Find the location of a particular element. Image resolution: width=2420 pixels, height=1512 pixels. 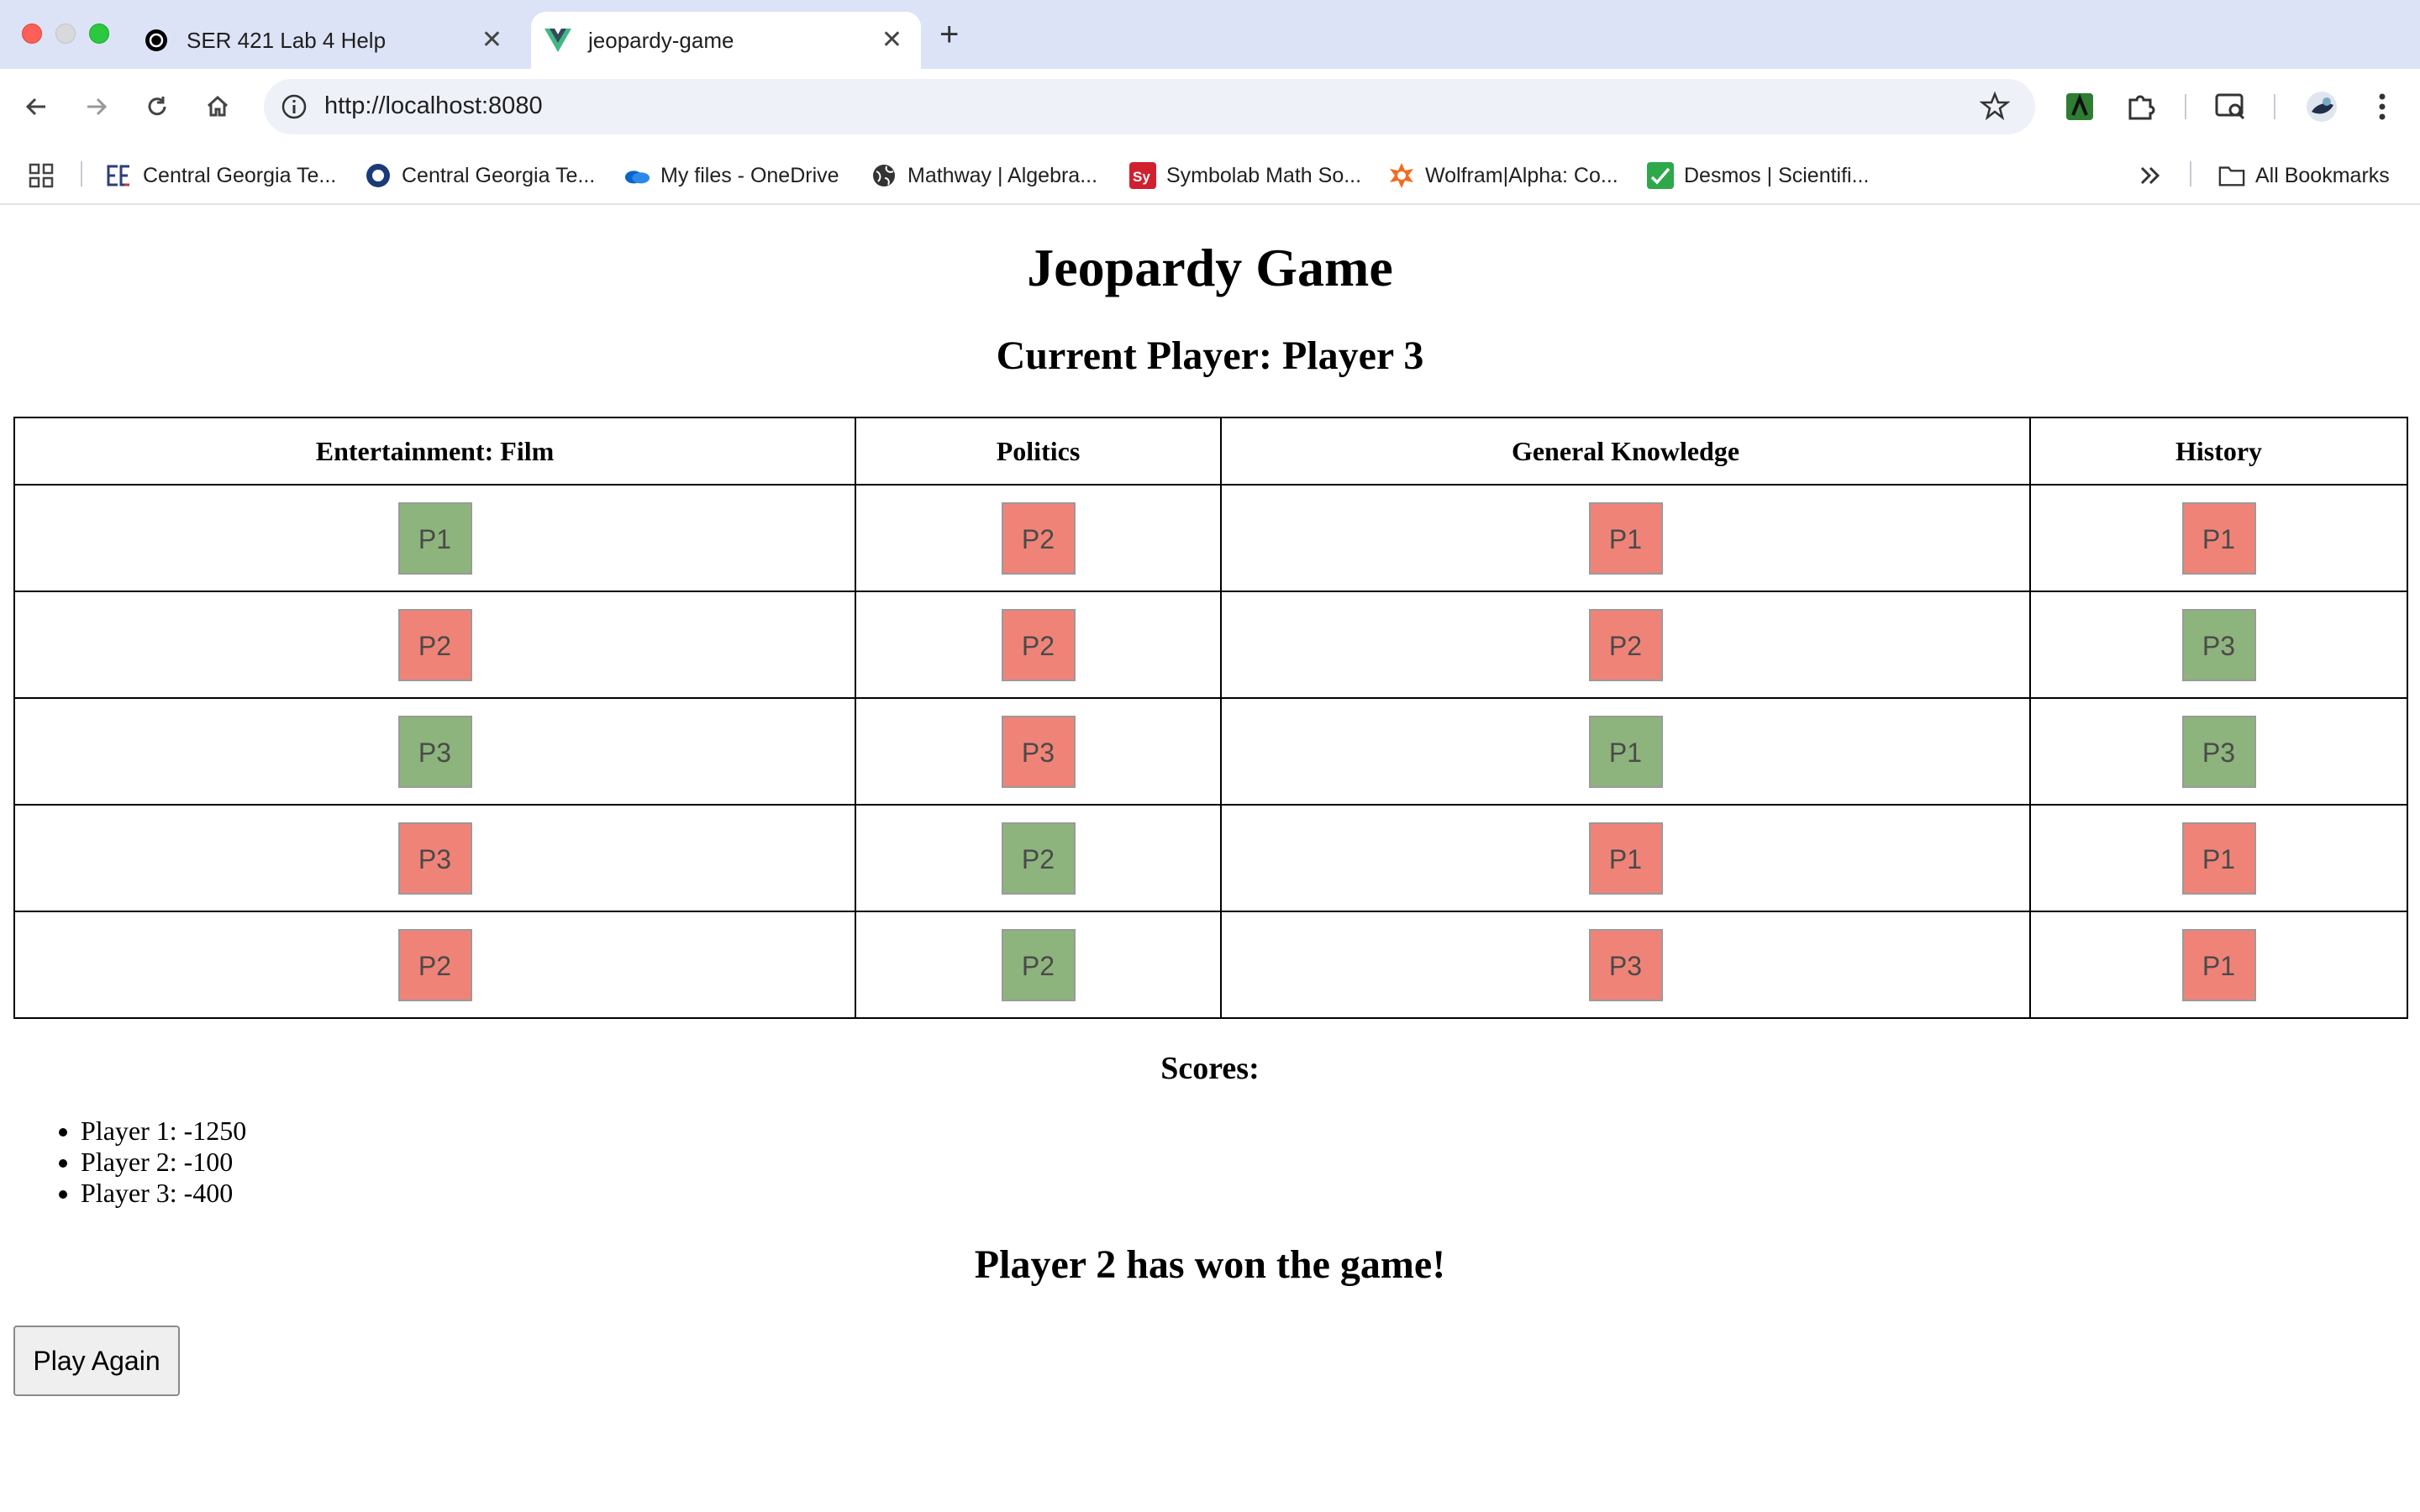

tab-ser421: SER 421 Lab 4 Help ✕ is located at coordinates (327, 40).